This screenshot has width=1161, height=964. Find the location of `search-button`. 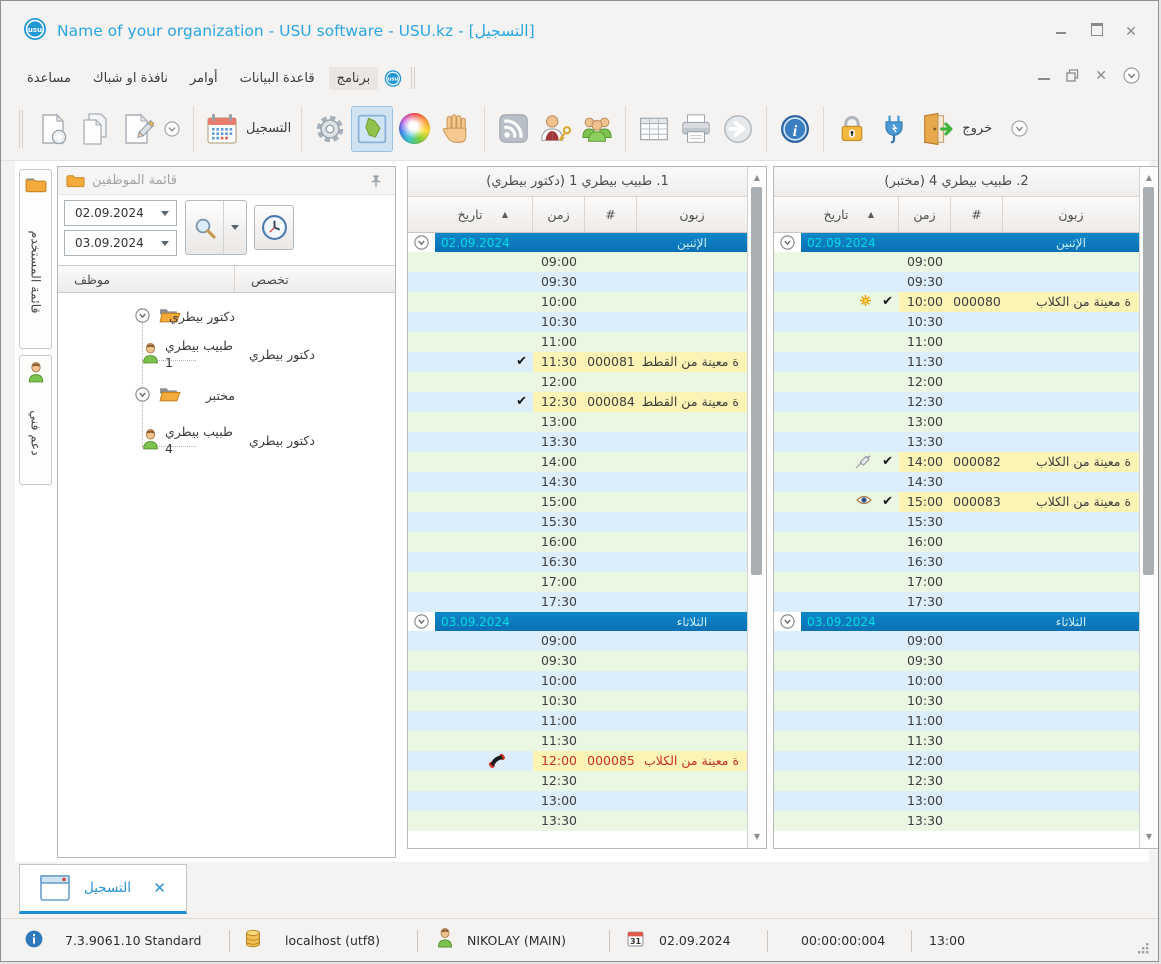

search-button is located at coordinates (205, 227).